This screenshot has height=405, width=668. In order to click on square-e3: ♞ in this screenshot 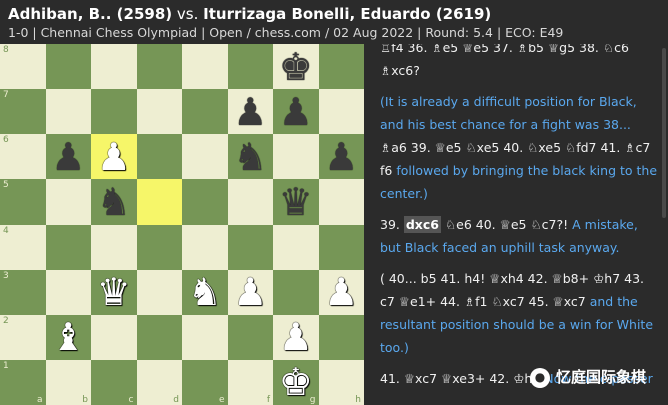, I will do `click(205, 292)`.